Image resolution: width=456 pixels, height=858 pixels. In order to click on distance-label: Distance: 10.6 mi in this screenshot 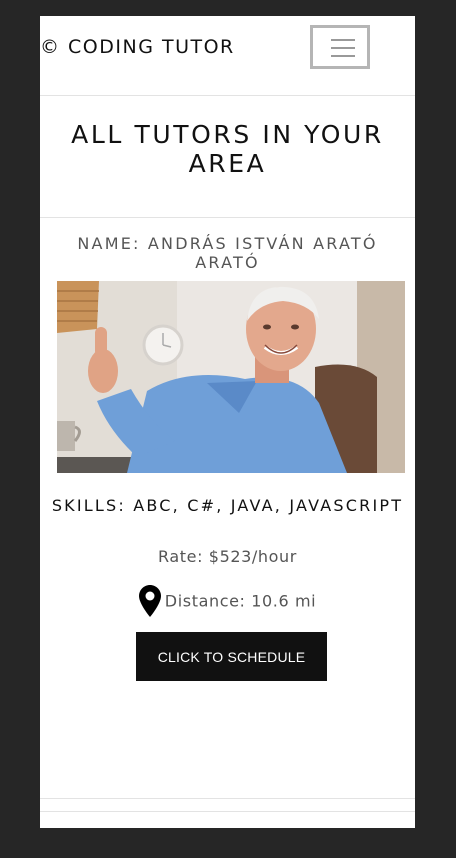, I will do `click(240, 601)`.